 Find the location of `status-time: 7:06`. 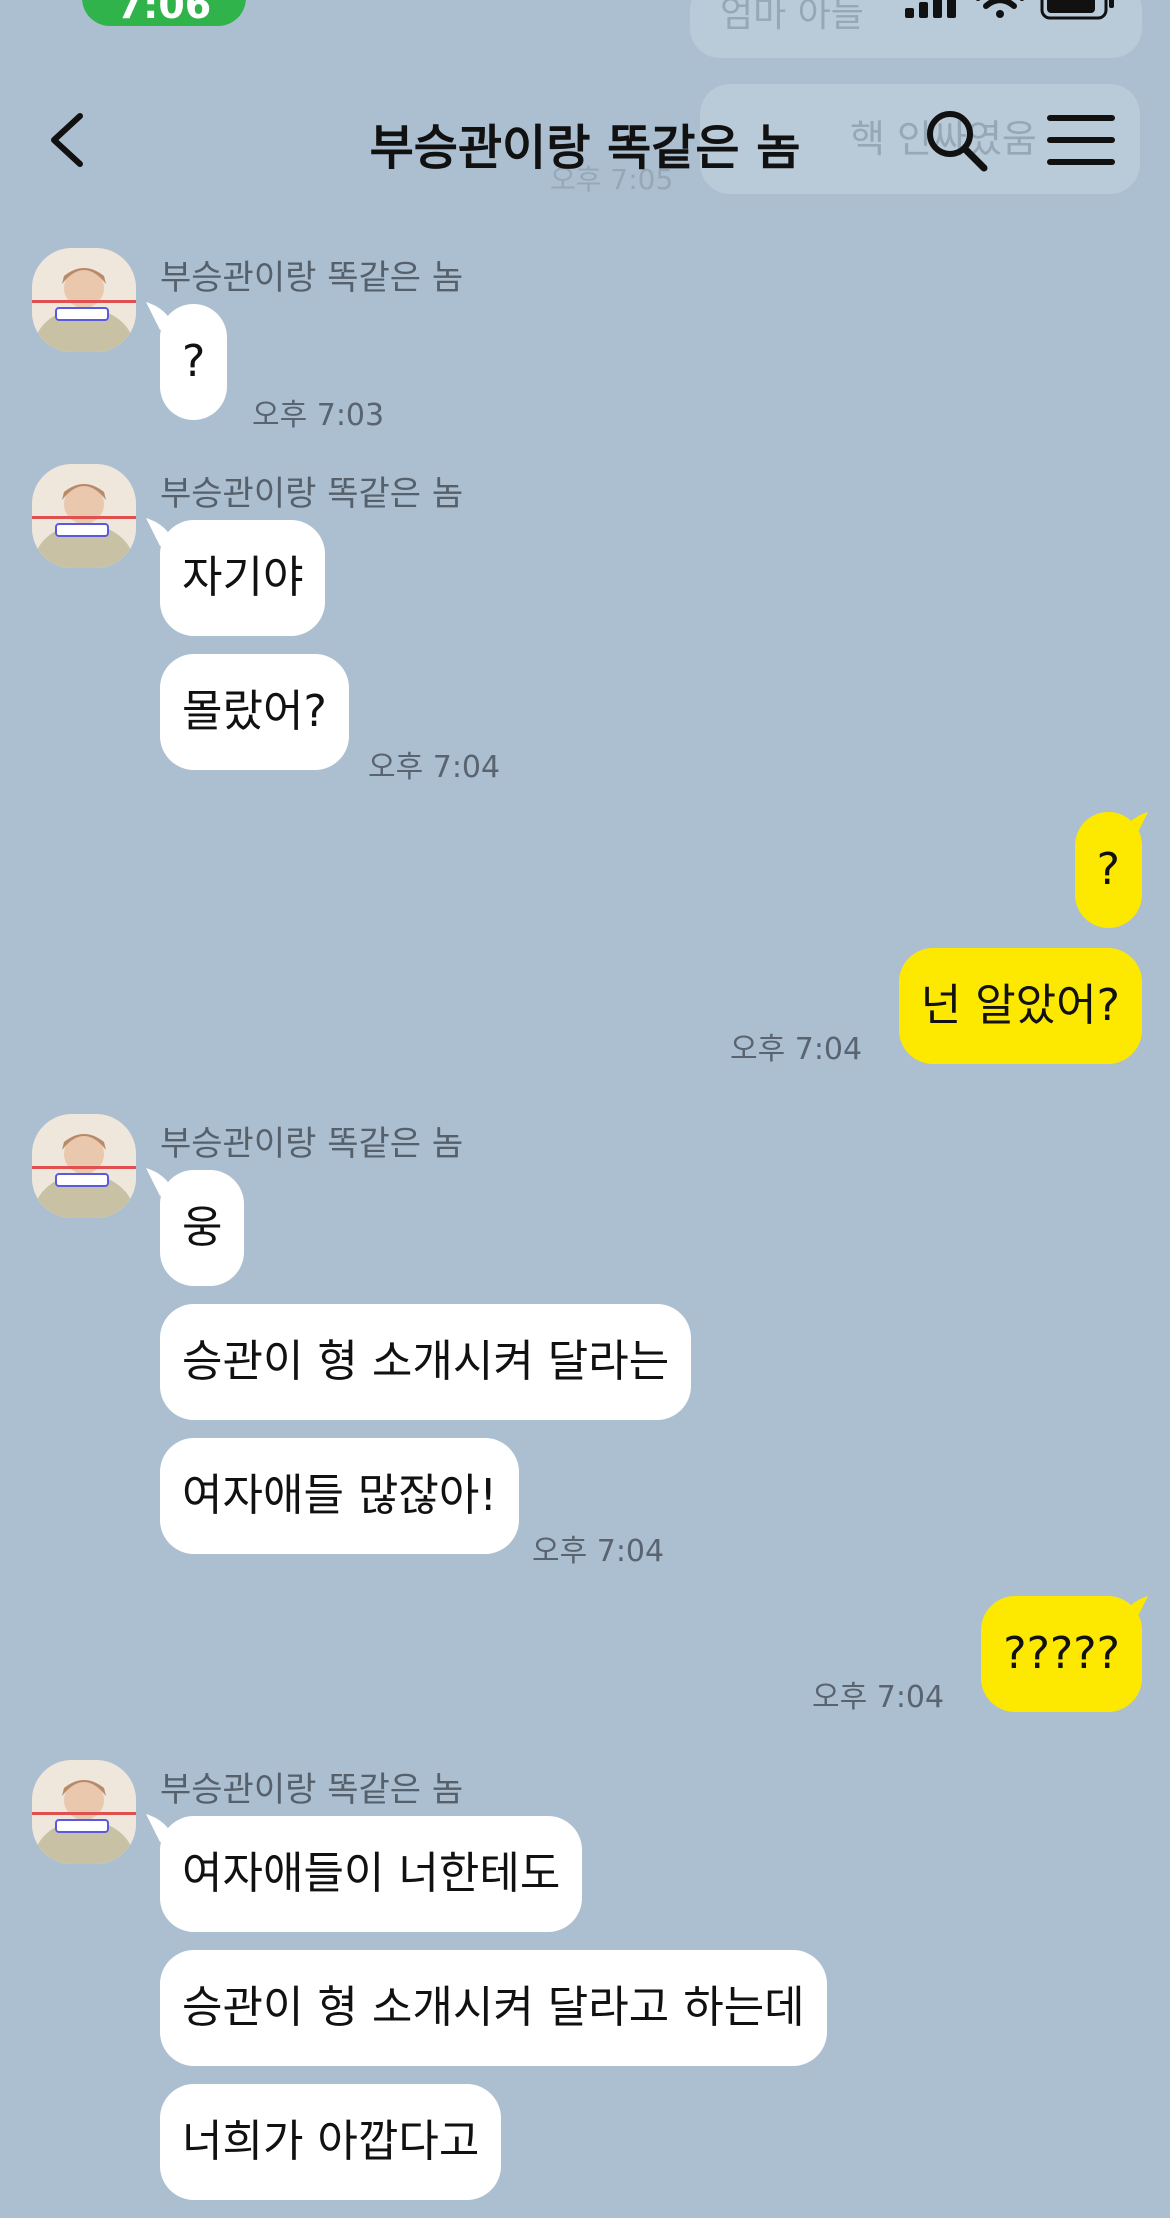

status-time: 7:06 is located at coordinates (164, 13).